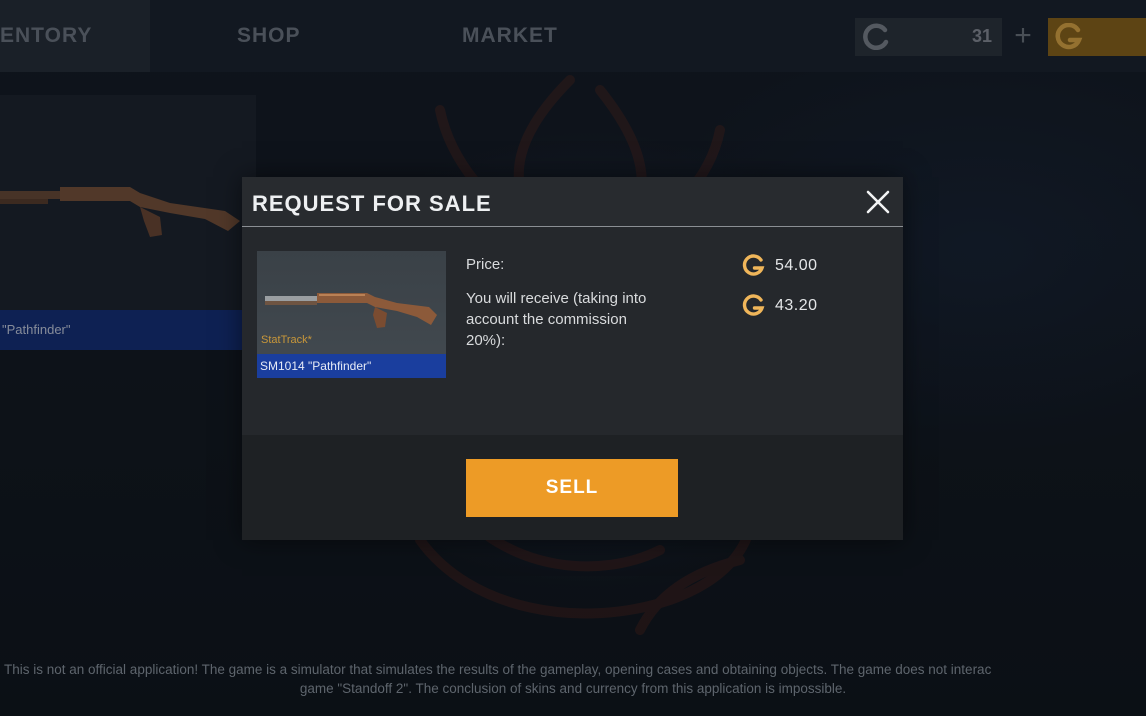 The width and height of the screenshot is (1146, 716). I want to click on receive-amount: 43.20, so click(780, 306).